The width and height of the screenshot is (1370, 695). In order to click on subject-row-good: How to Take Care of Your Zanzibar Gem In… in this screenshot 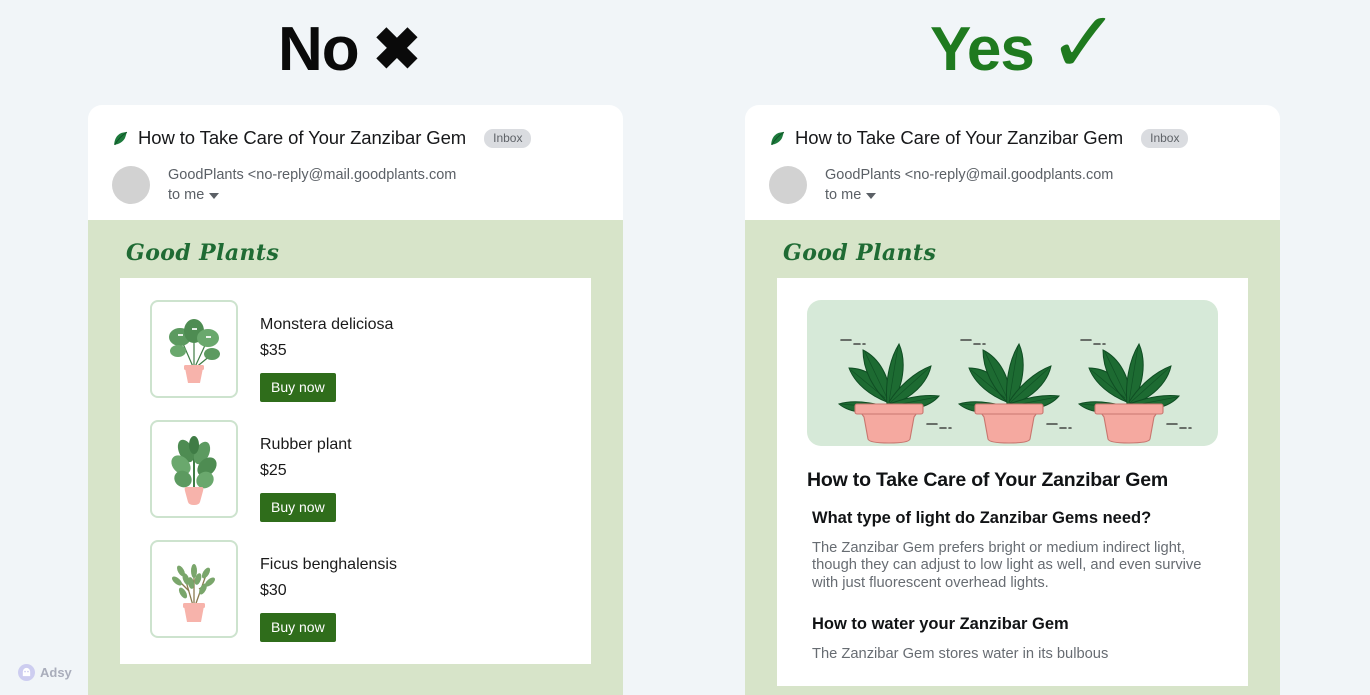, I will do `click(1012, 138)`.